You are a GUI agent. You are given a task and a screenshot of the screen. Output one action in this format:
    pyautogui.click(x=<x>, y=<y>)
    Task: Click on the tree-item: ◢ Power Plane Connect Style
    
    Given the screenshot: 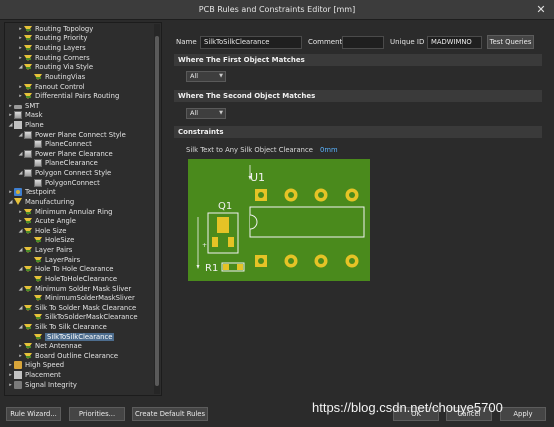 What is the action you would take?
    pyautogui.click(x=71, y=135)
    